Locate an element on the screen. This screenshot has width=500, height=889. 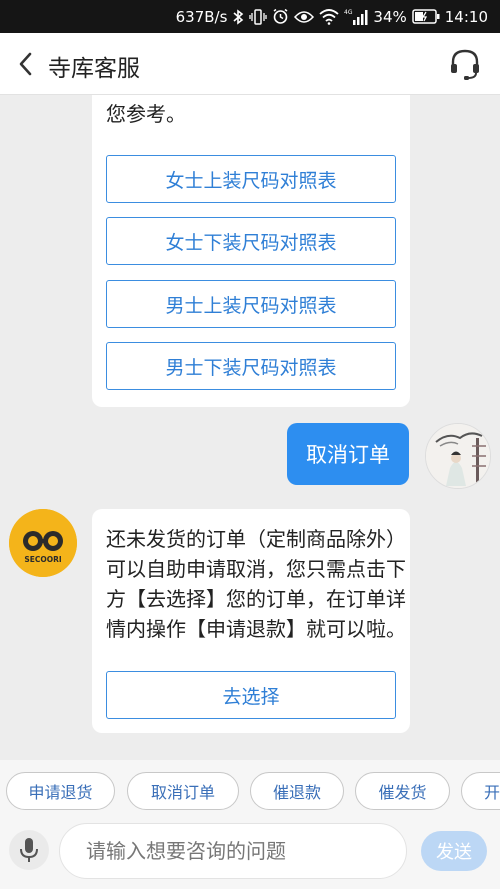
select-order-button: 去选择 is located at coordinates (251, 695).